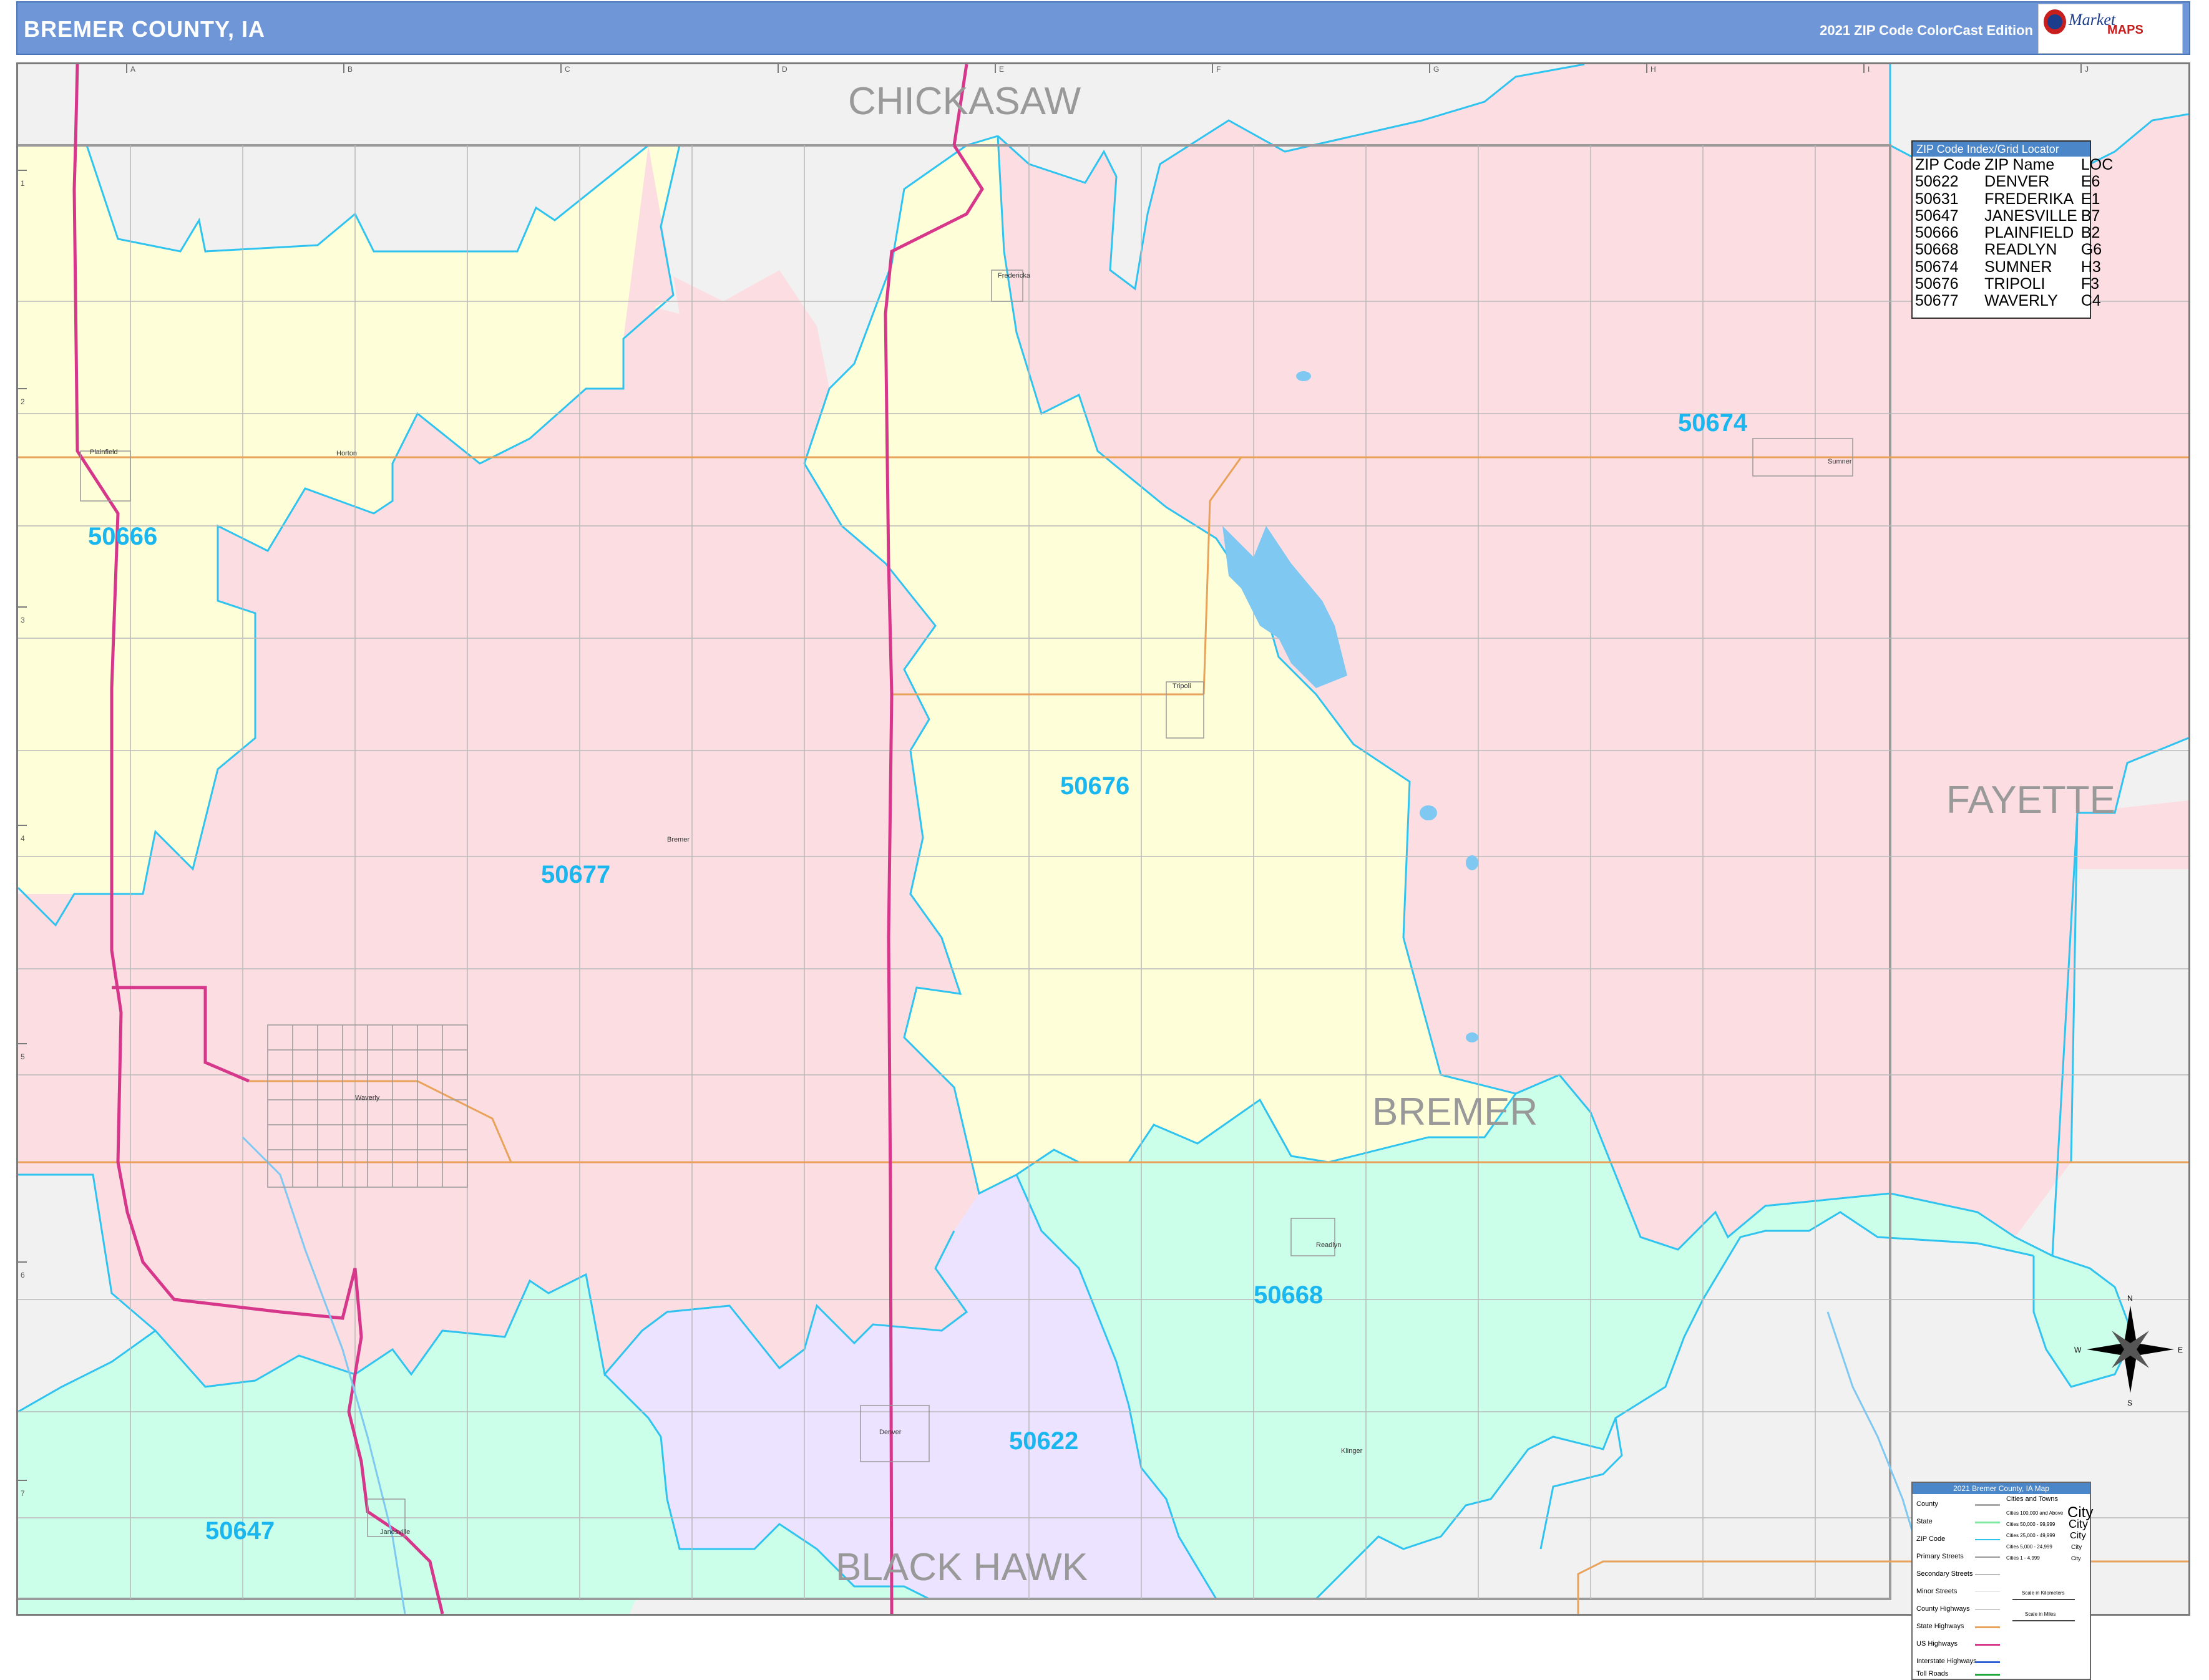 Image resolution: width=2209 pixels, height=1680 pixels. I want to click on legend-city-class-2: Cities 50,000 - 99,999, so click(2030, 1525).